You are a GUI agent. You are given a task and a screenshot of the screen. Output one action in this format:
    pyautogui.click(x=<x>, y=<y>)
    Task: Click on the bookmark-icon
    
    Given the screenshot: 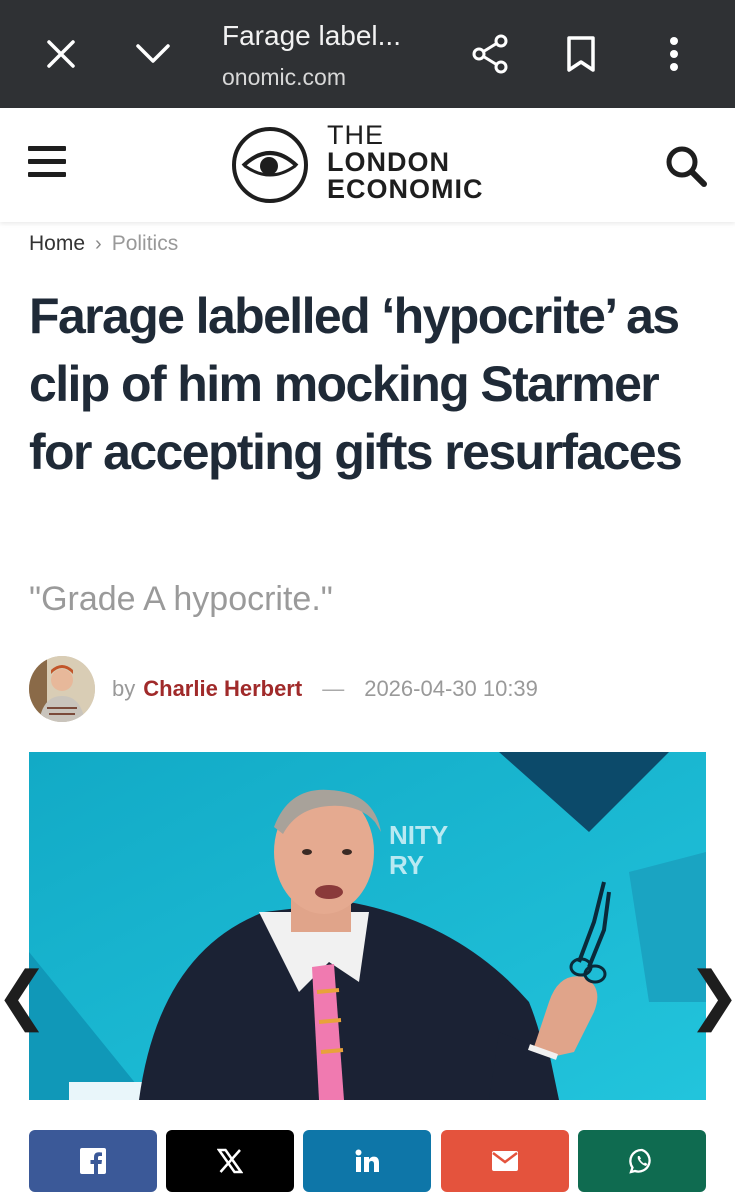 What is the action you would take?
    pyautogui.click(x=581, y=54)
    